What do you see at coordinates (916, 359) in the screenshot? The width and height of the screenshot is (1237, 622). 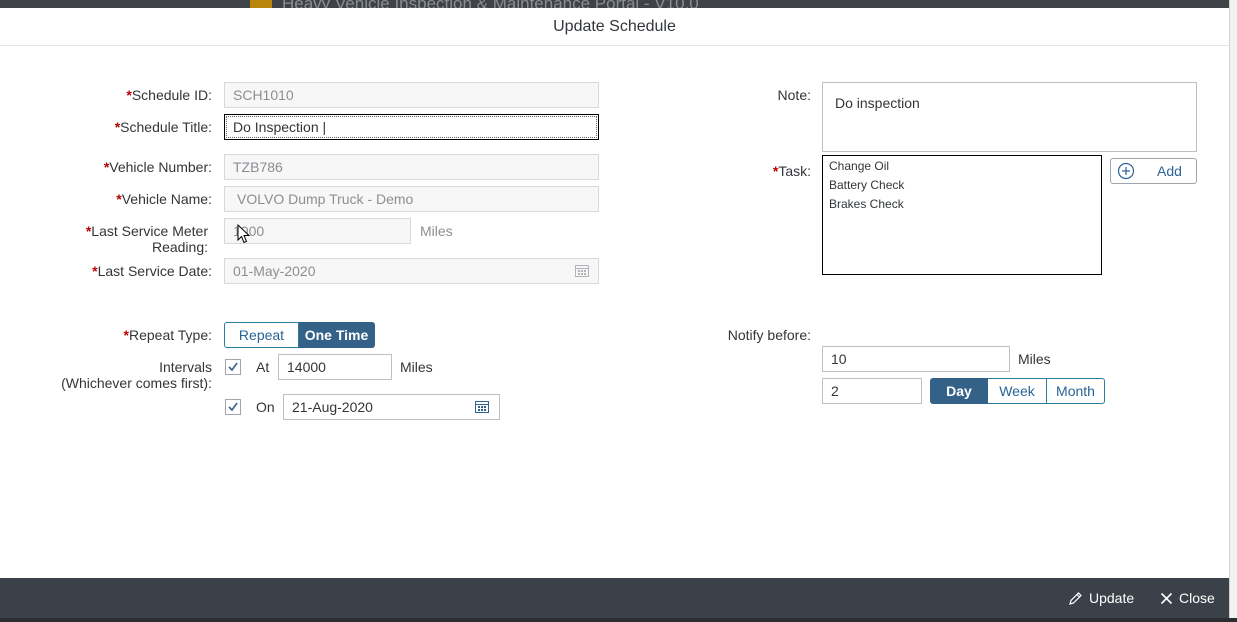 I see `notify-miles-field: 10` at bounding box center [916, 359].